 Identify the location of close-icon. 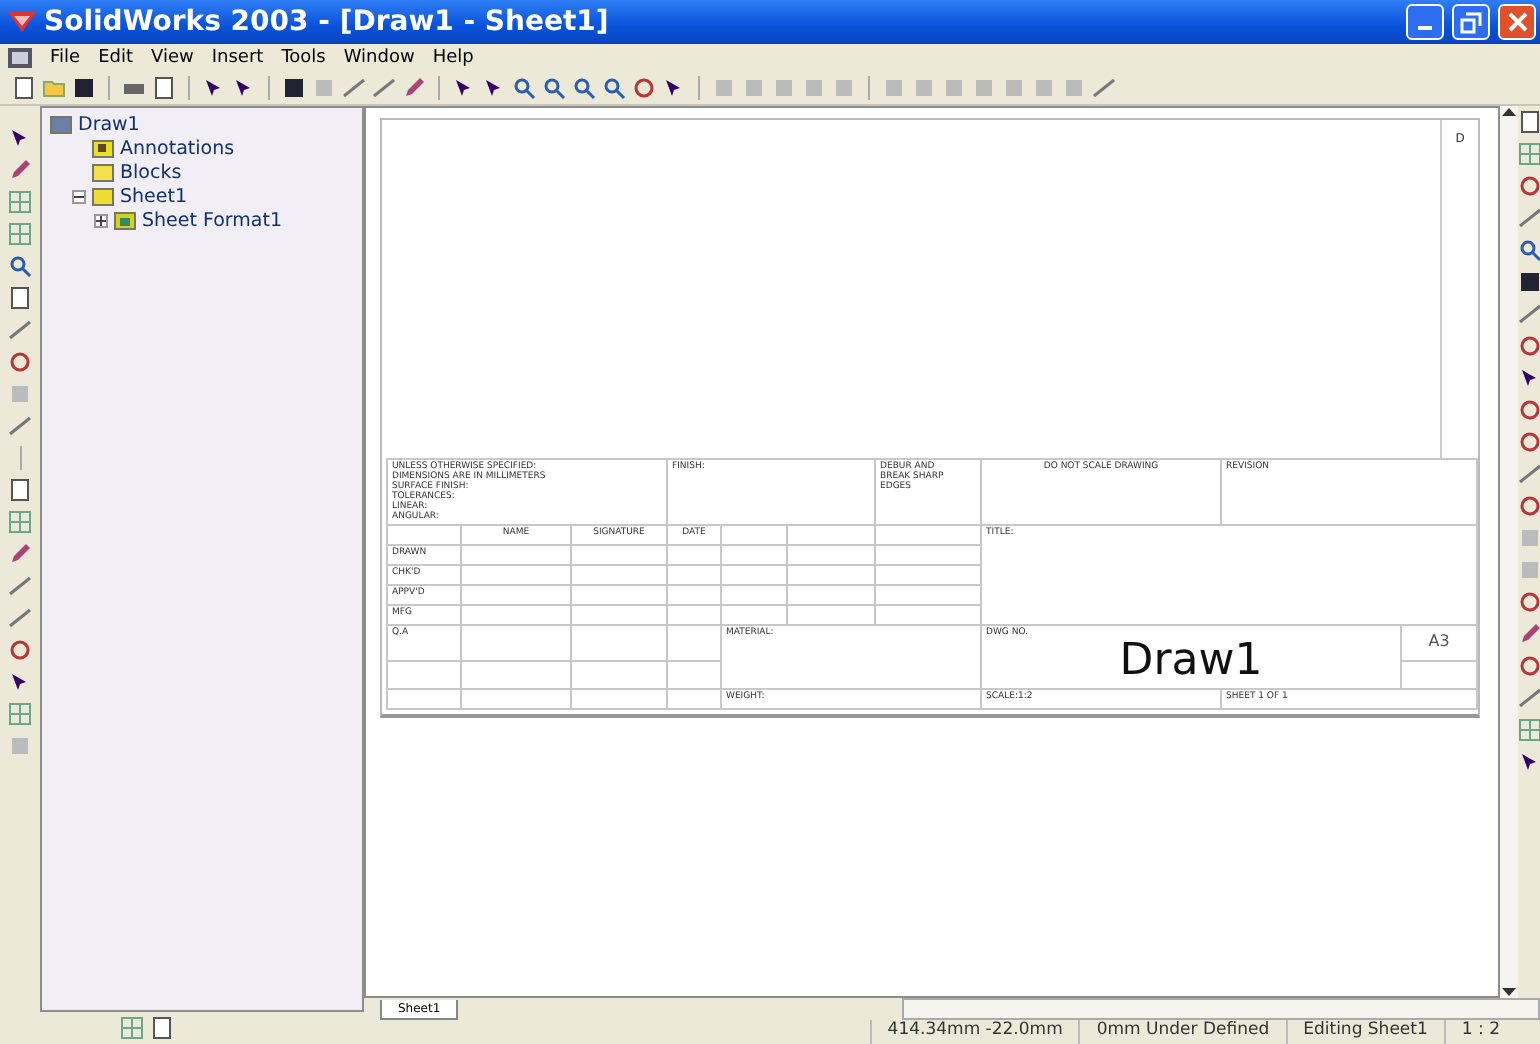
(1517, 22).